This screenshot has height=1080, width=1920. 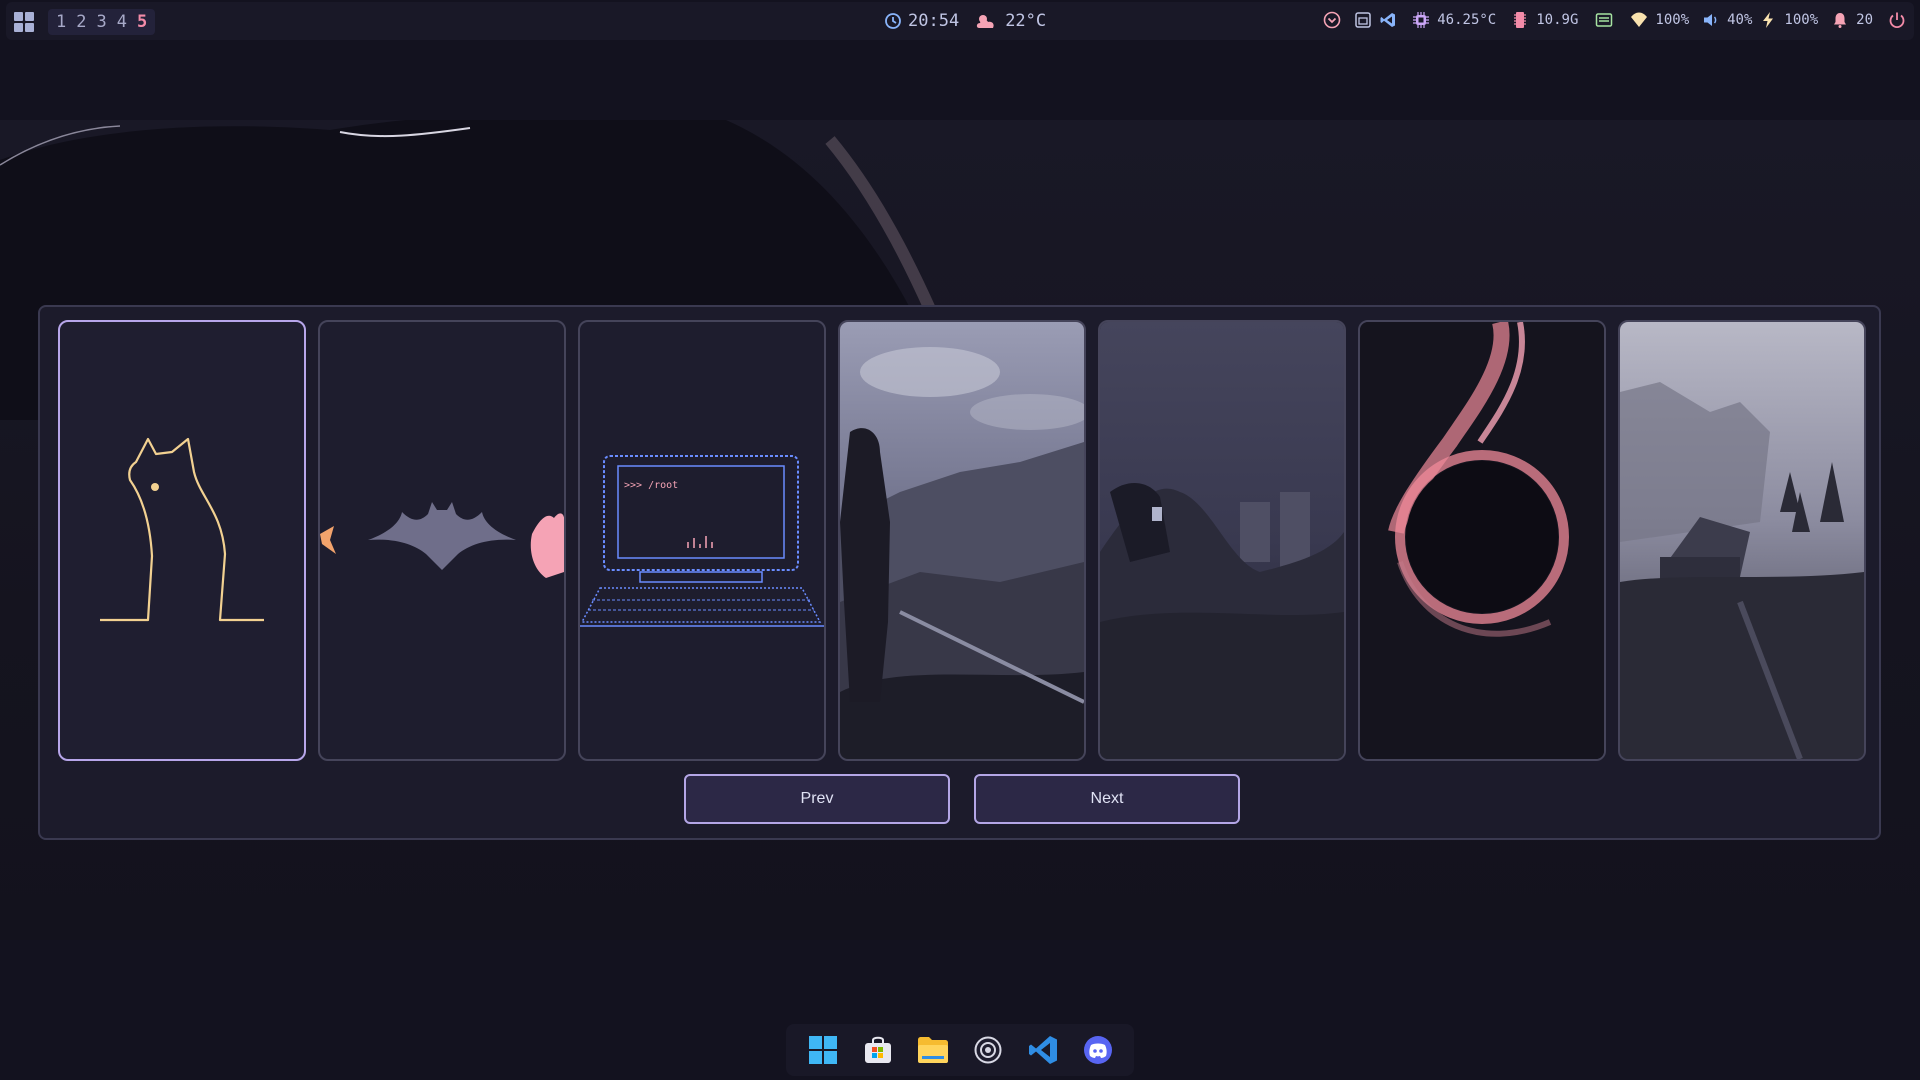 I want to click on workspace-1: 1, so click(x=61, y=22).